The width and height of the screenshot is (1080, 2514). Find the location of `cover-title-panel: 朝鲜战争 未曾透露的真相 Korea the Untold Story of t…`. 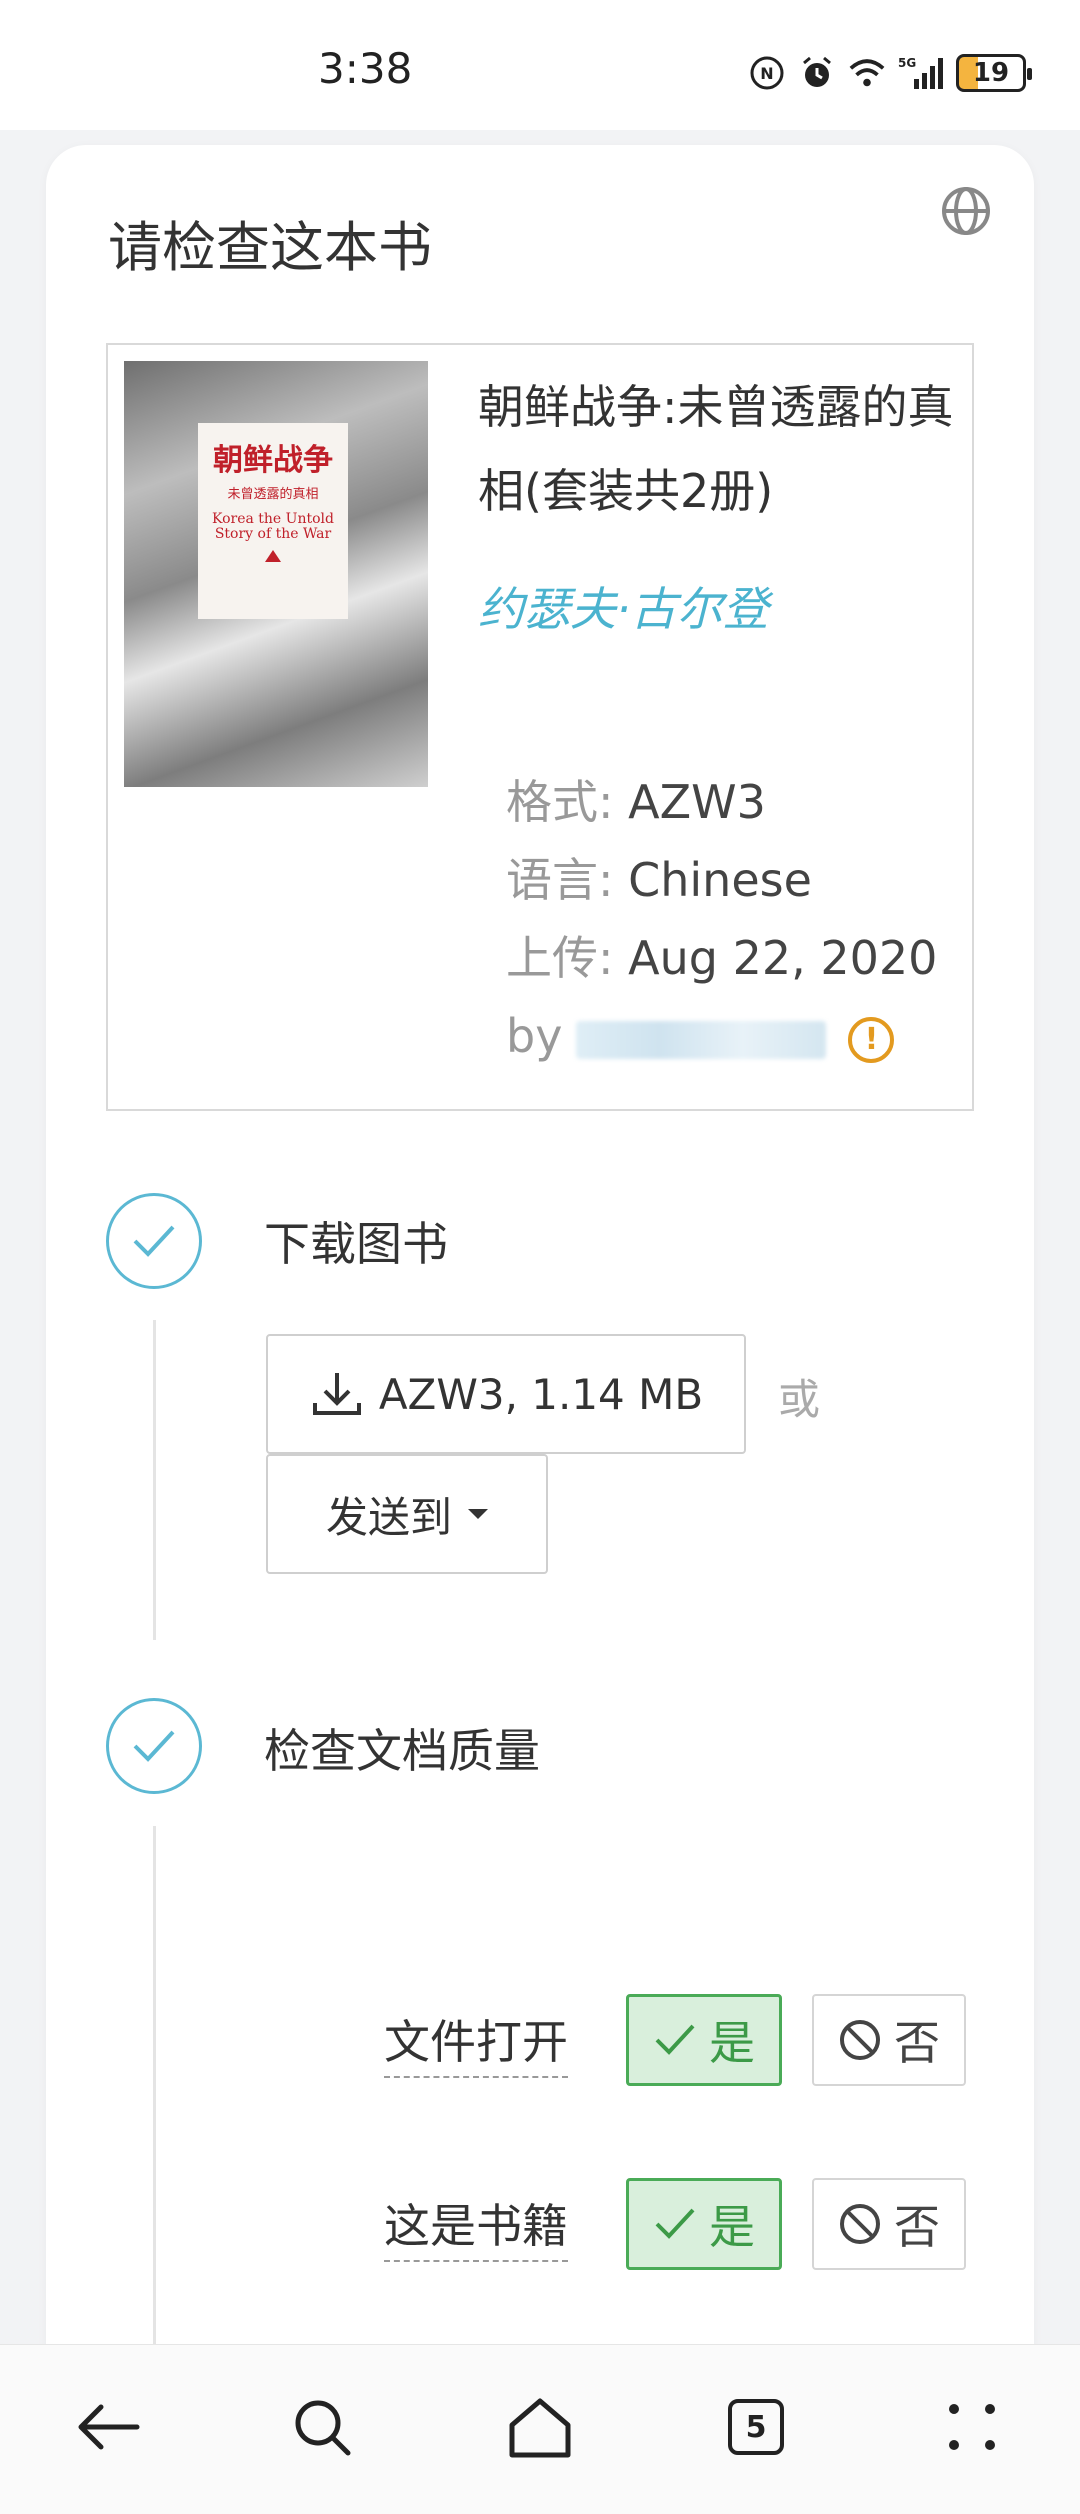

cover-title-panel: 朝鲜战争 未曾透露的真相 Korea the Untold Story of t… is located at coordinates (273, 521).